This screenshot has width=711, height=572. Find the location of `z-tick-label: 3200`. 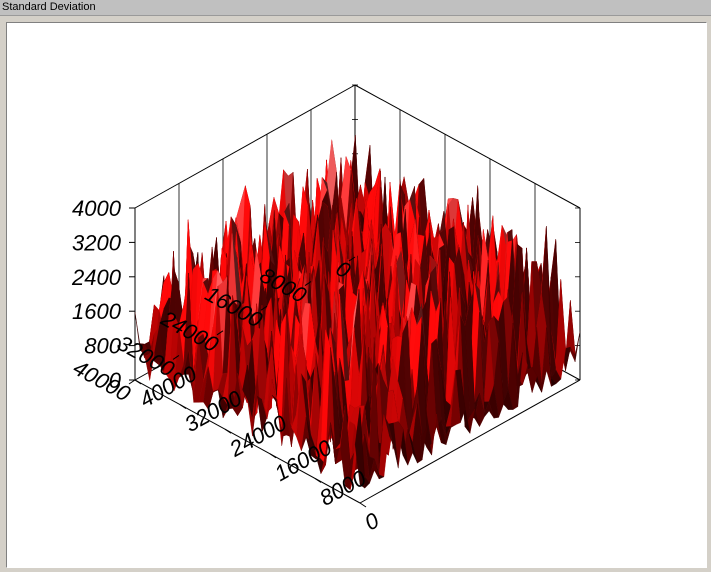

z-tick-label: 3200 is located at coordinates (97, 242).